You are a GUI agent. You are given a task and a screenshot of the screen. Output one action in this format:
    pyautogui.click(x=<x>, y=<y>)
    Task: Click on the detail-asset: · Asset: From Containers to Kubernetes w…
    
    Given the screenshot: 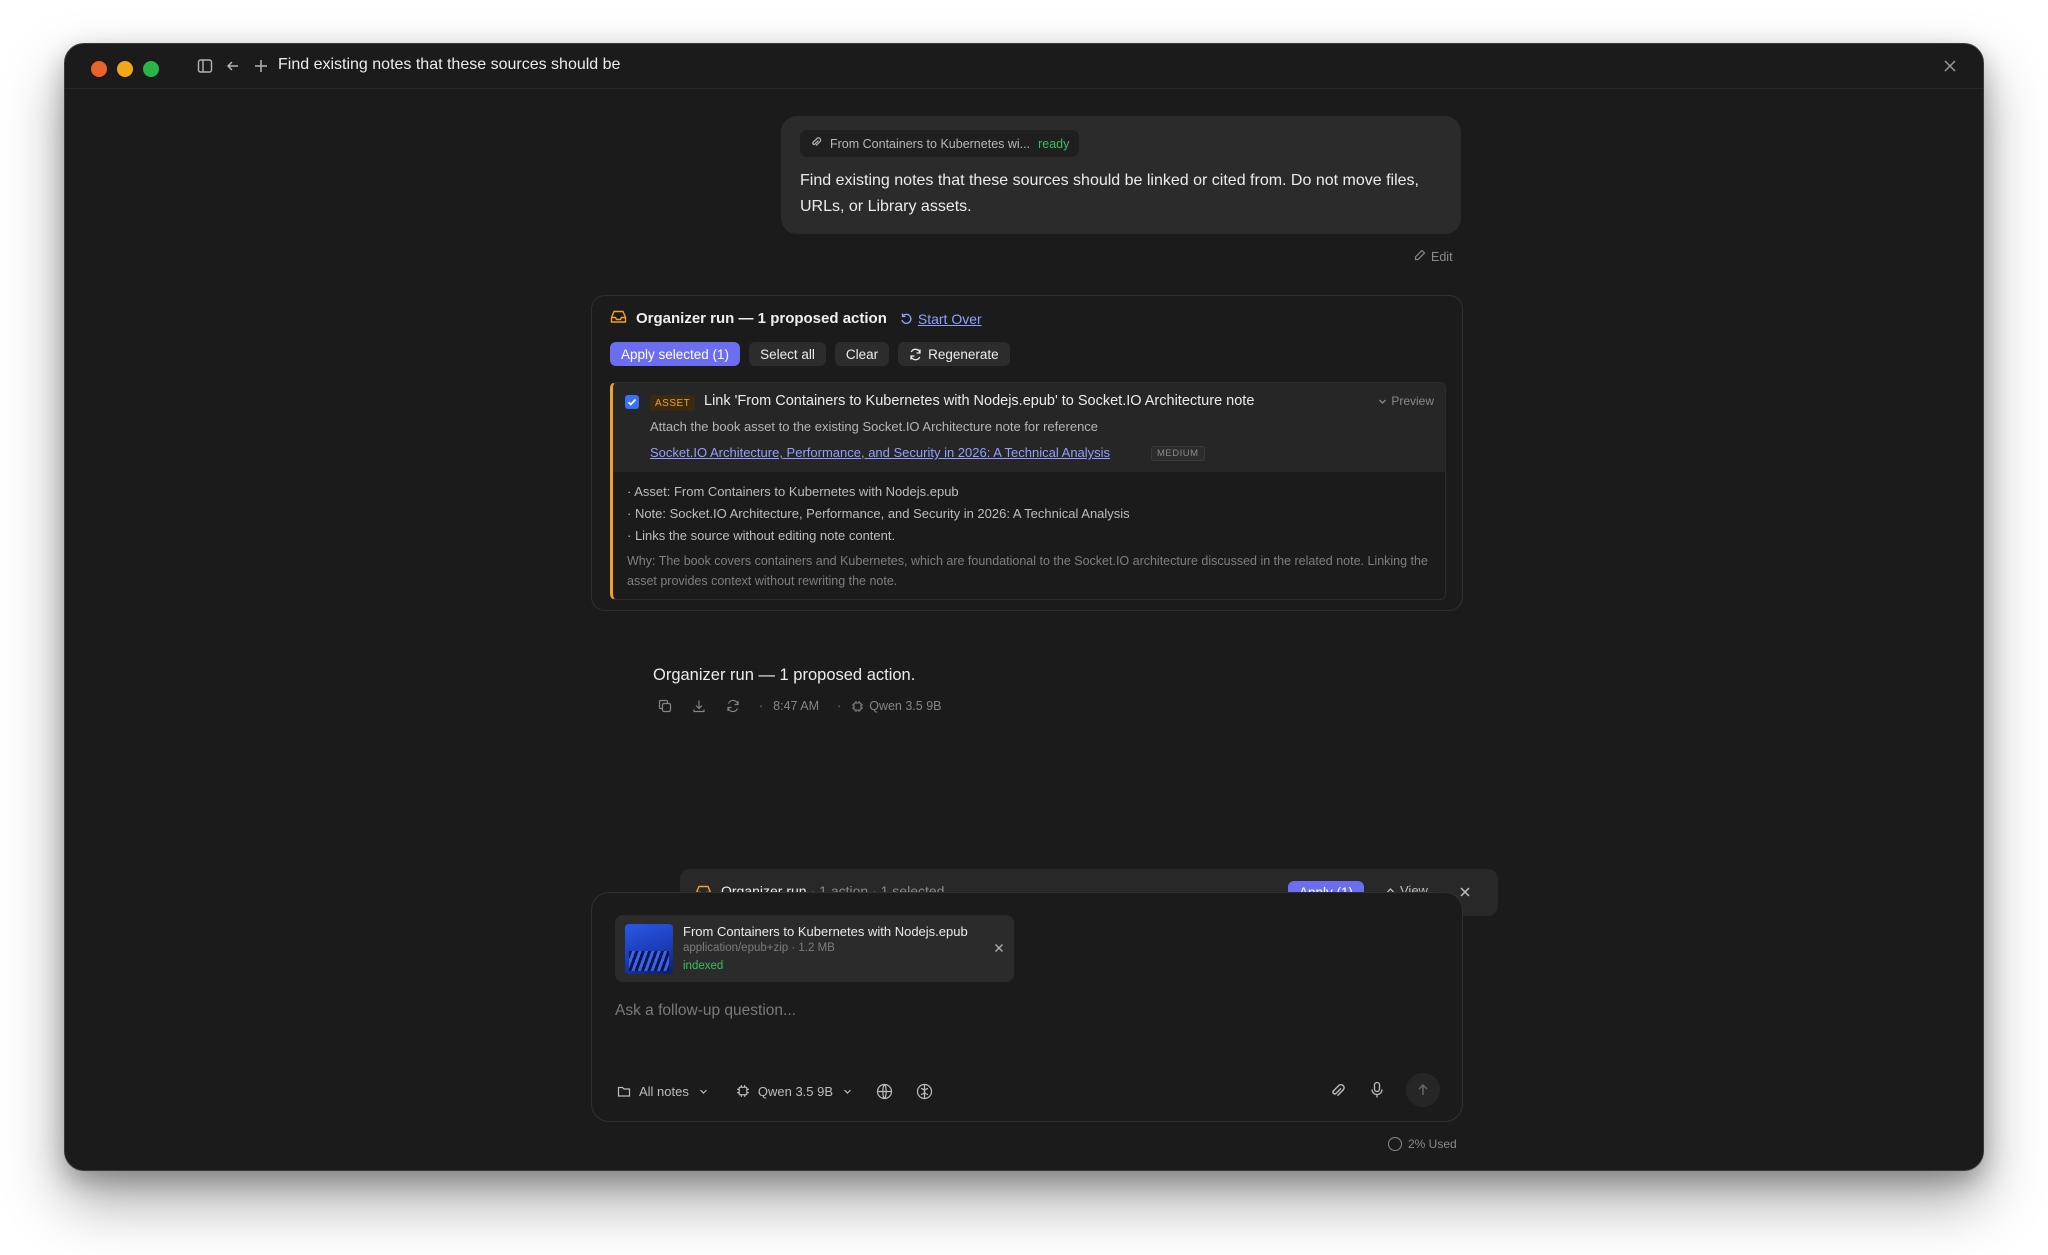 What is the action you would take?
    pyautogui.click(x=793, y=491)
    